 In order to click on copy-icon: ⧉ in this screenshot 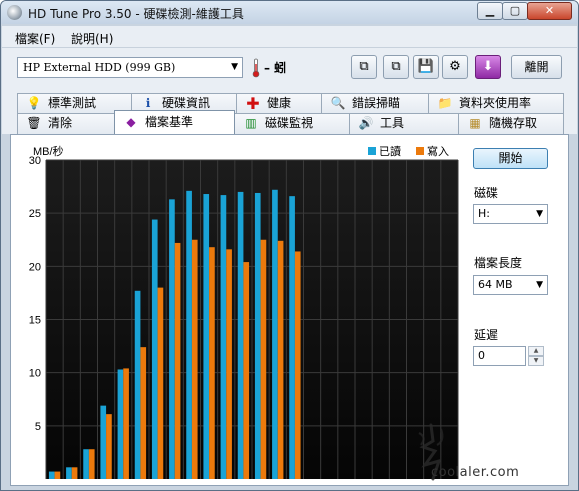, I will do `click(364, 66)`.